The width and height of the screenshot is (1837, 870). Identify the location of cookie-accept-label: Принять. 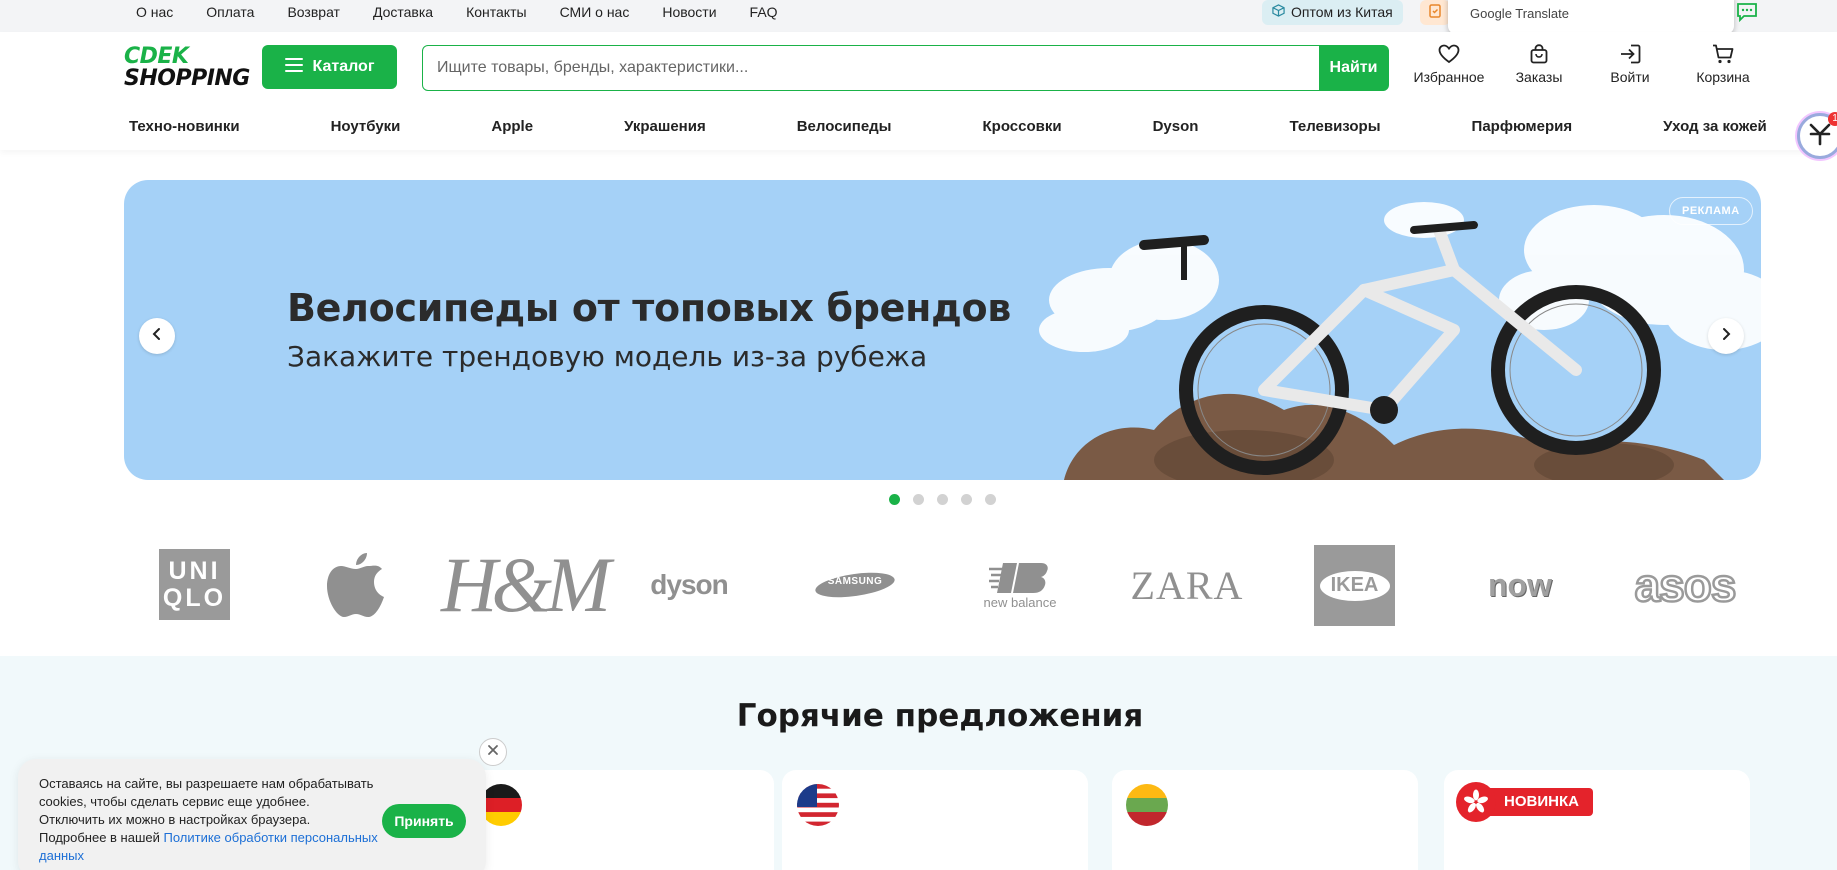
(424, 821).